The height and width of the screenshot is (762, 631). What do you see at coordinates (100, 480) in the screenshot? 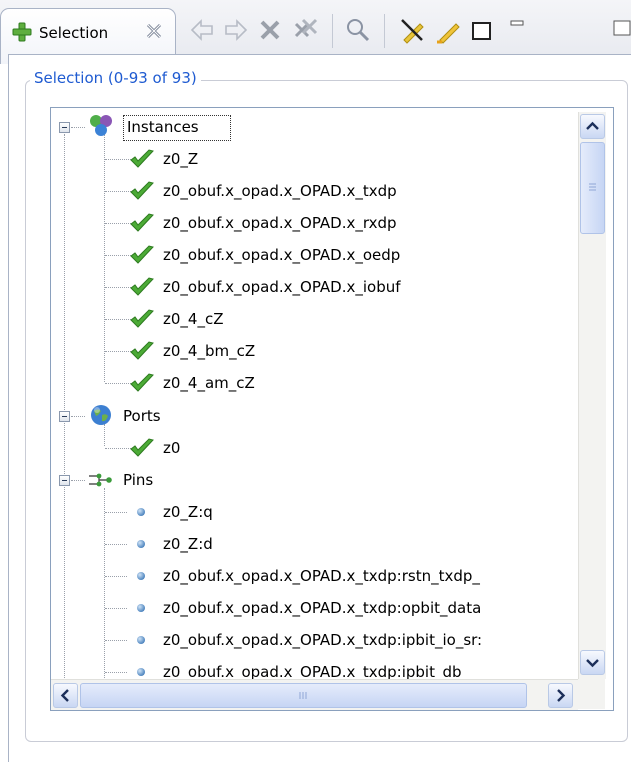
I see `pins-icon` at bounding box center [100, 480].